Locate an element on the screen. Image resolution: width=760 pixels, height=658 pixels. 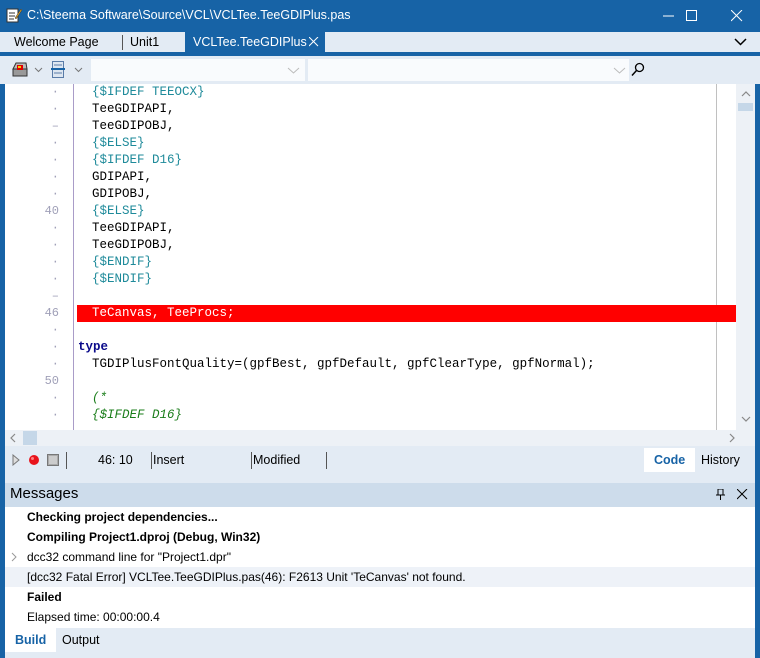
bottom-strip is located at coordinates (380, 655).